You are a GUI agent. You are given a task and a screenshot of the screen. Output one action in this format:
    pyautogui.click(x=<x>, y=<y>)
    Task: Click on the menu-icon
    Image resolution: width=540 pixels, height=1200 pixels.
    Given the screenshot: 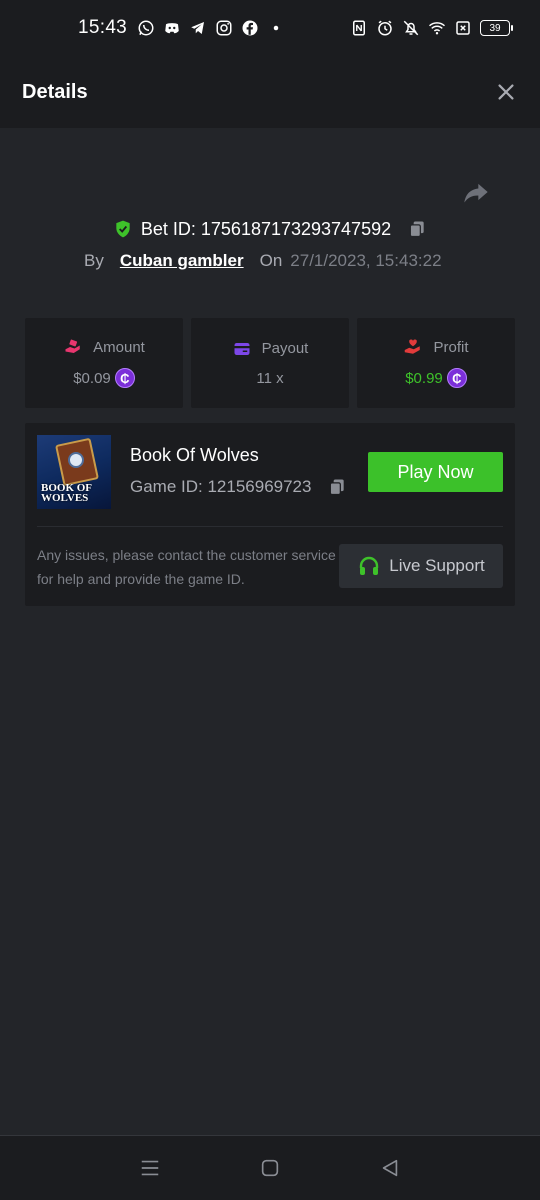 What is the action you would take?
    pyautogui.click(x=150, y=1168)
    